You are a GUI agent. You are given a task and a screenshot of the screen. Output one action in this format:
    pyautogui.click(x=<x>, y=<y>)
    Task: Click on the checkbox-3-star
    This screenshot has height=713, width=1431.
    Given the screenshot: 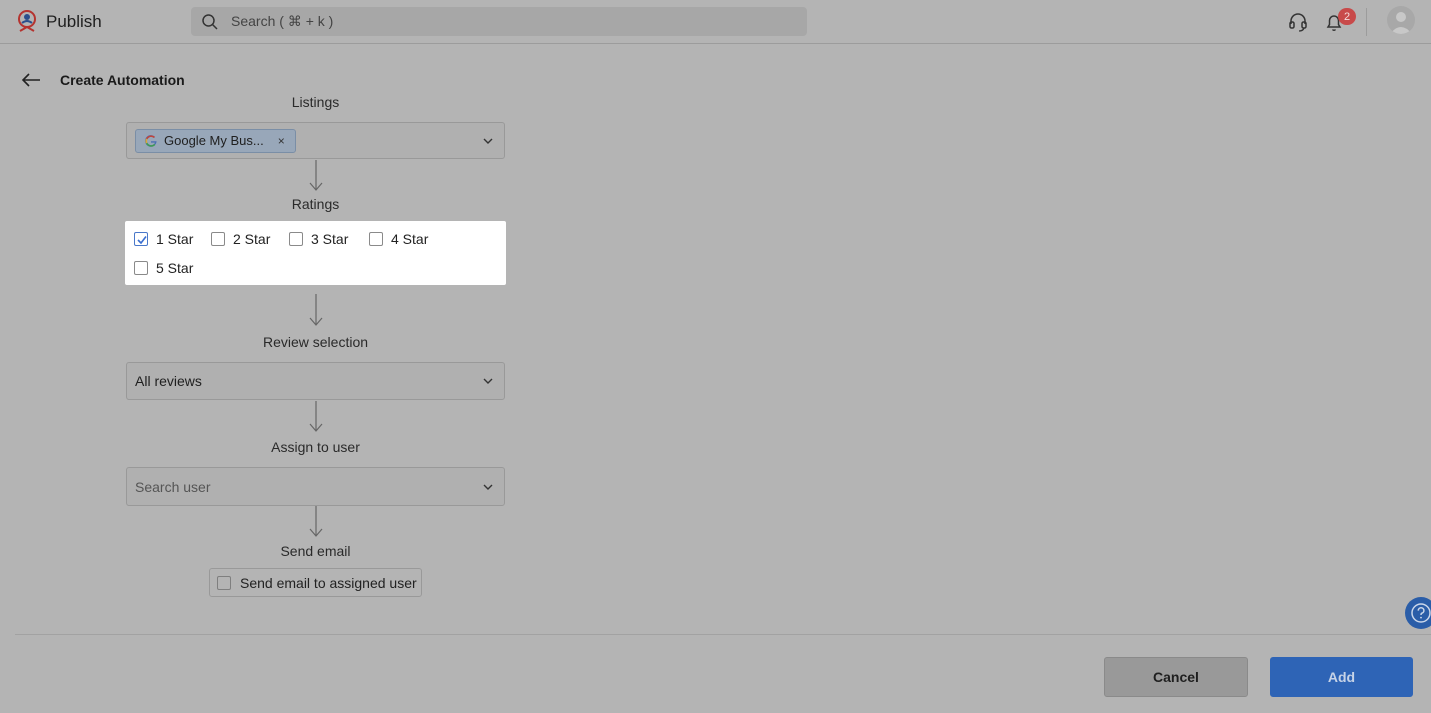 What is the action you would take?
    pyautogui.click(x=296, y=239)
    